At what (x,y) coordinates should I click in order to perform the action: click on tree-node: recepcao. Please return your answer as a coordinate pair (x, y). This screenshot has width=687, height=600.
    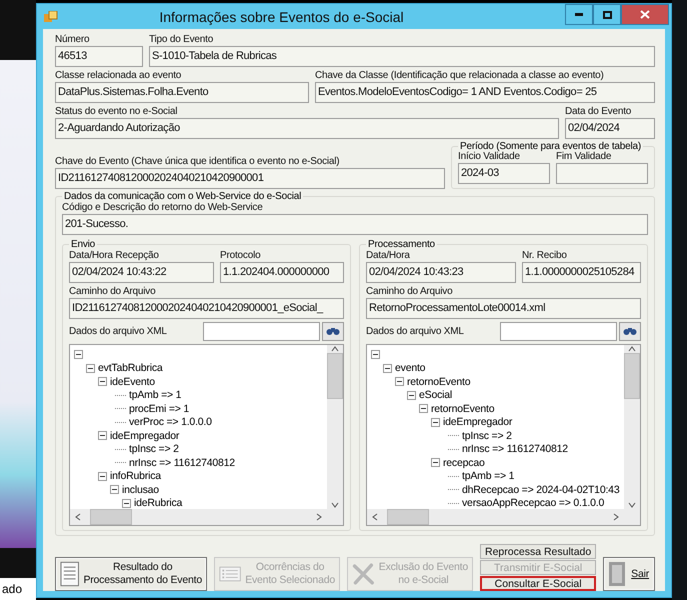
    Looking at the image, I should click on (464, 462).